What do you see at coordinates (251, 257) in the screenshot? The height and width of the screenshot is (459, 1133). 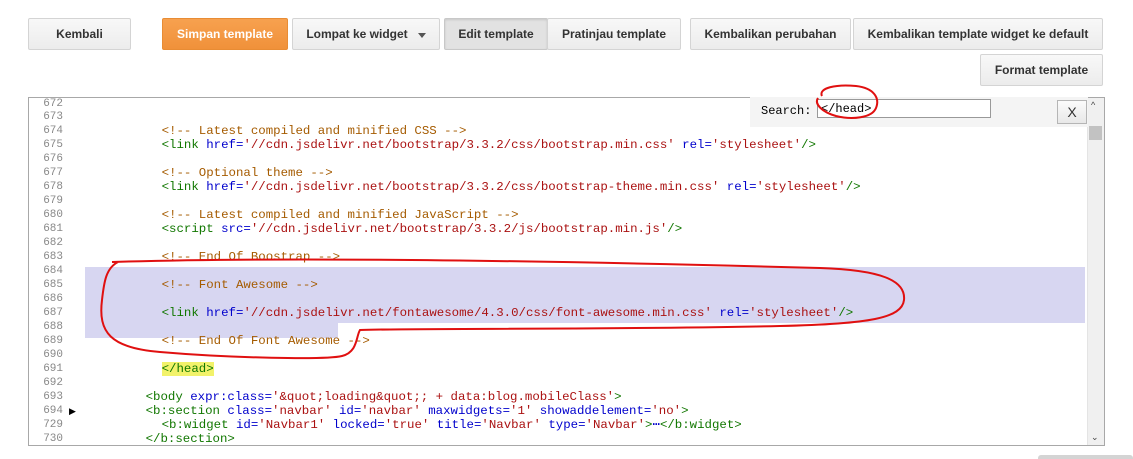 I see `code-comment: <!-- End Of Boostrap -->` at bounding box center [251, 257].